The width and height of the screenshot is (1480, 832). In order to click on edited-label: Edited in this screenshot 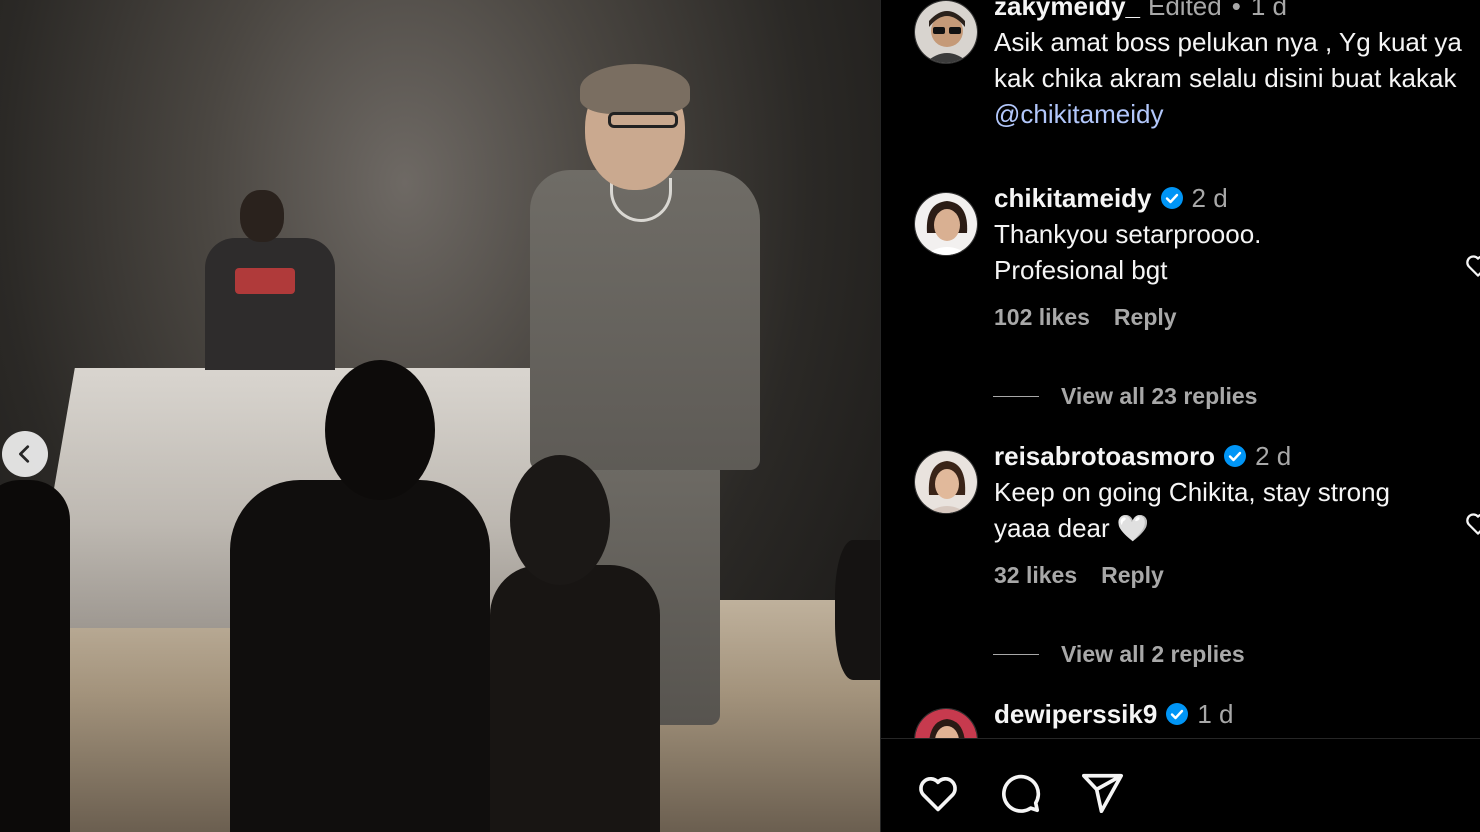, I will do `click(1184, 10)`.